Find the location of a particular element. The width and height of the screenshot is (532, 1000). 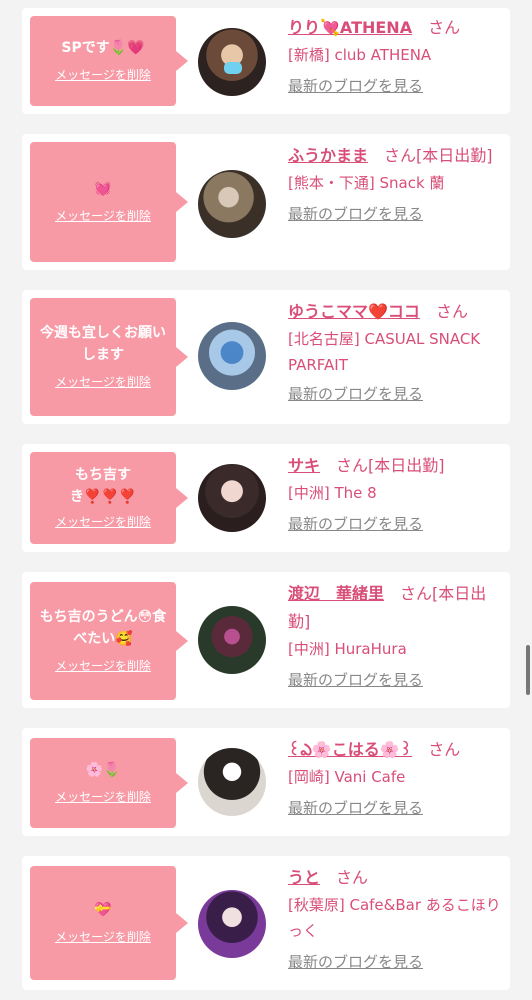

message-bubble: もち吉すき❣️❣️❣️ メッセージを削除 is located at coordinates (109, 498).